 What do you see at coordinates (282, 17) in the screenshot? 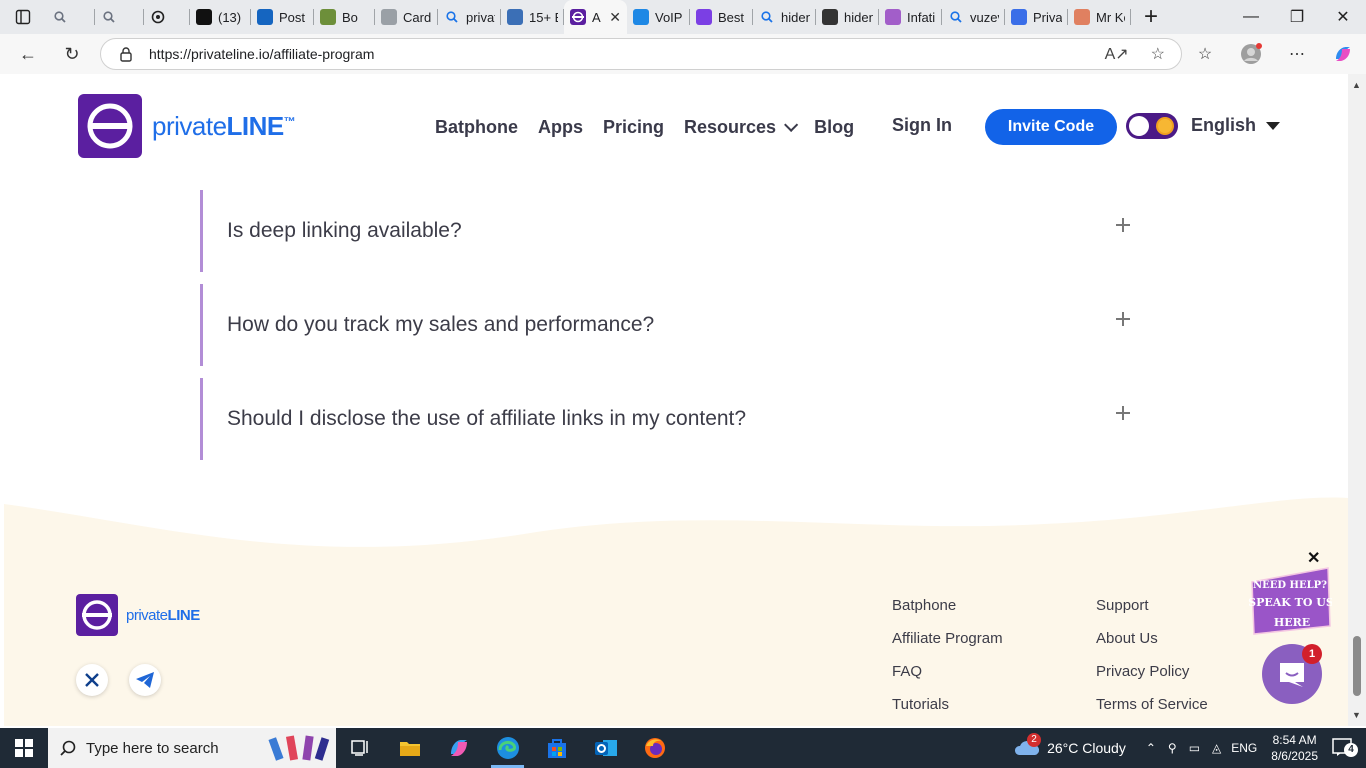
I see `browser-tab: Post t` at bounding box center [282, 17].